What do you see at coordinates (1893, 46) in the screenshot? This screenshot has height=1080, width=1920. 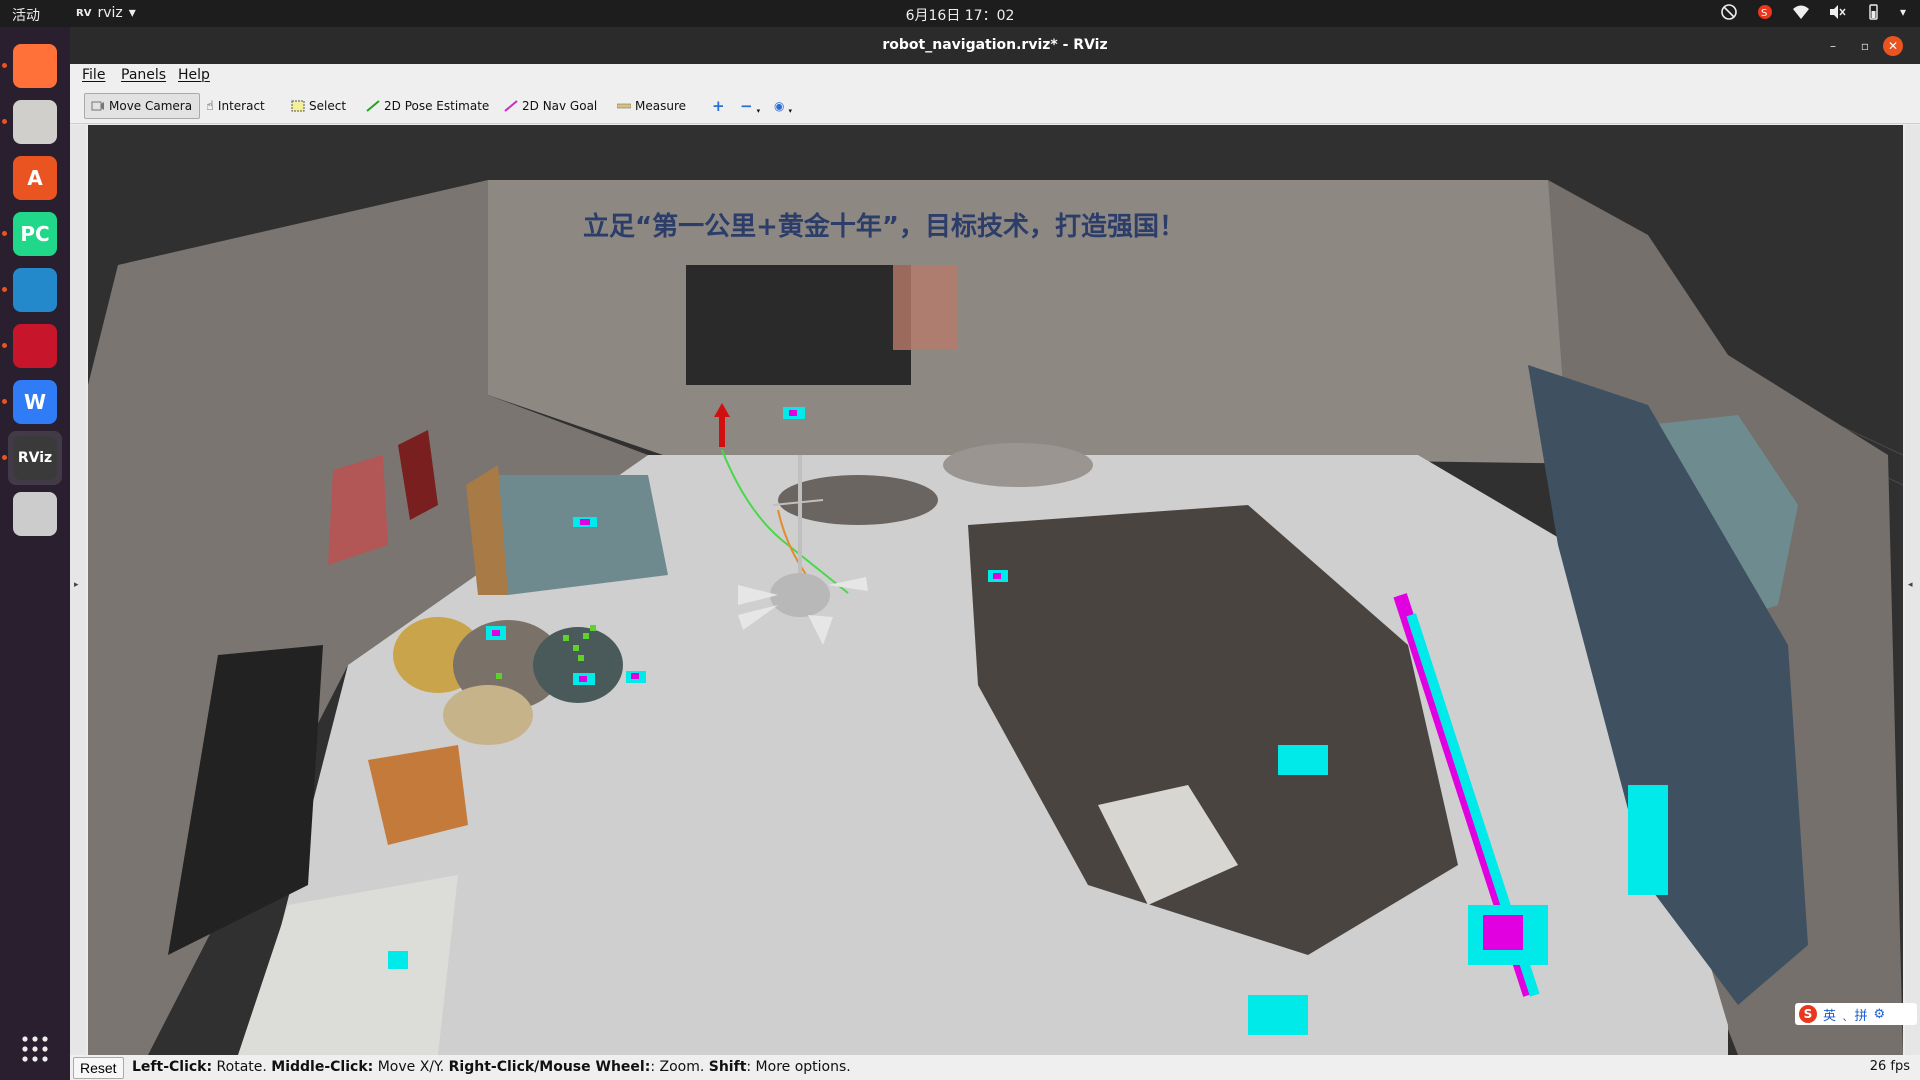 I see `close-button: ✕` at bounding box center [1893, 46].